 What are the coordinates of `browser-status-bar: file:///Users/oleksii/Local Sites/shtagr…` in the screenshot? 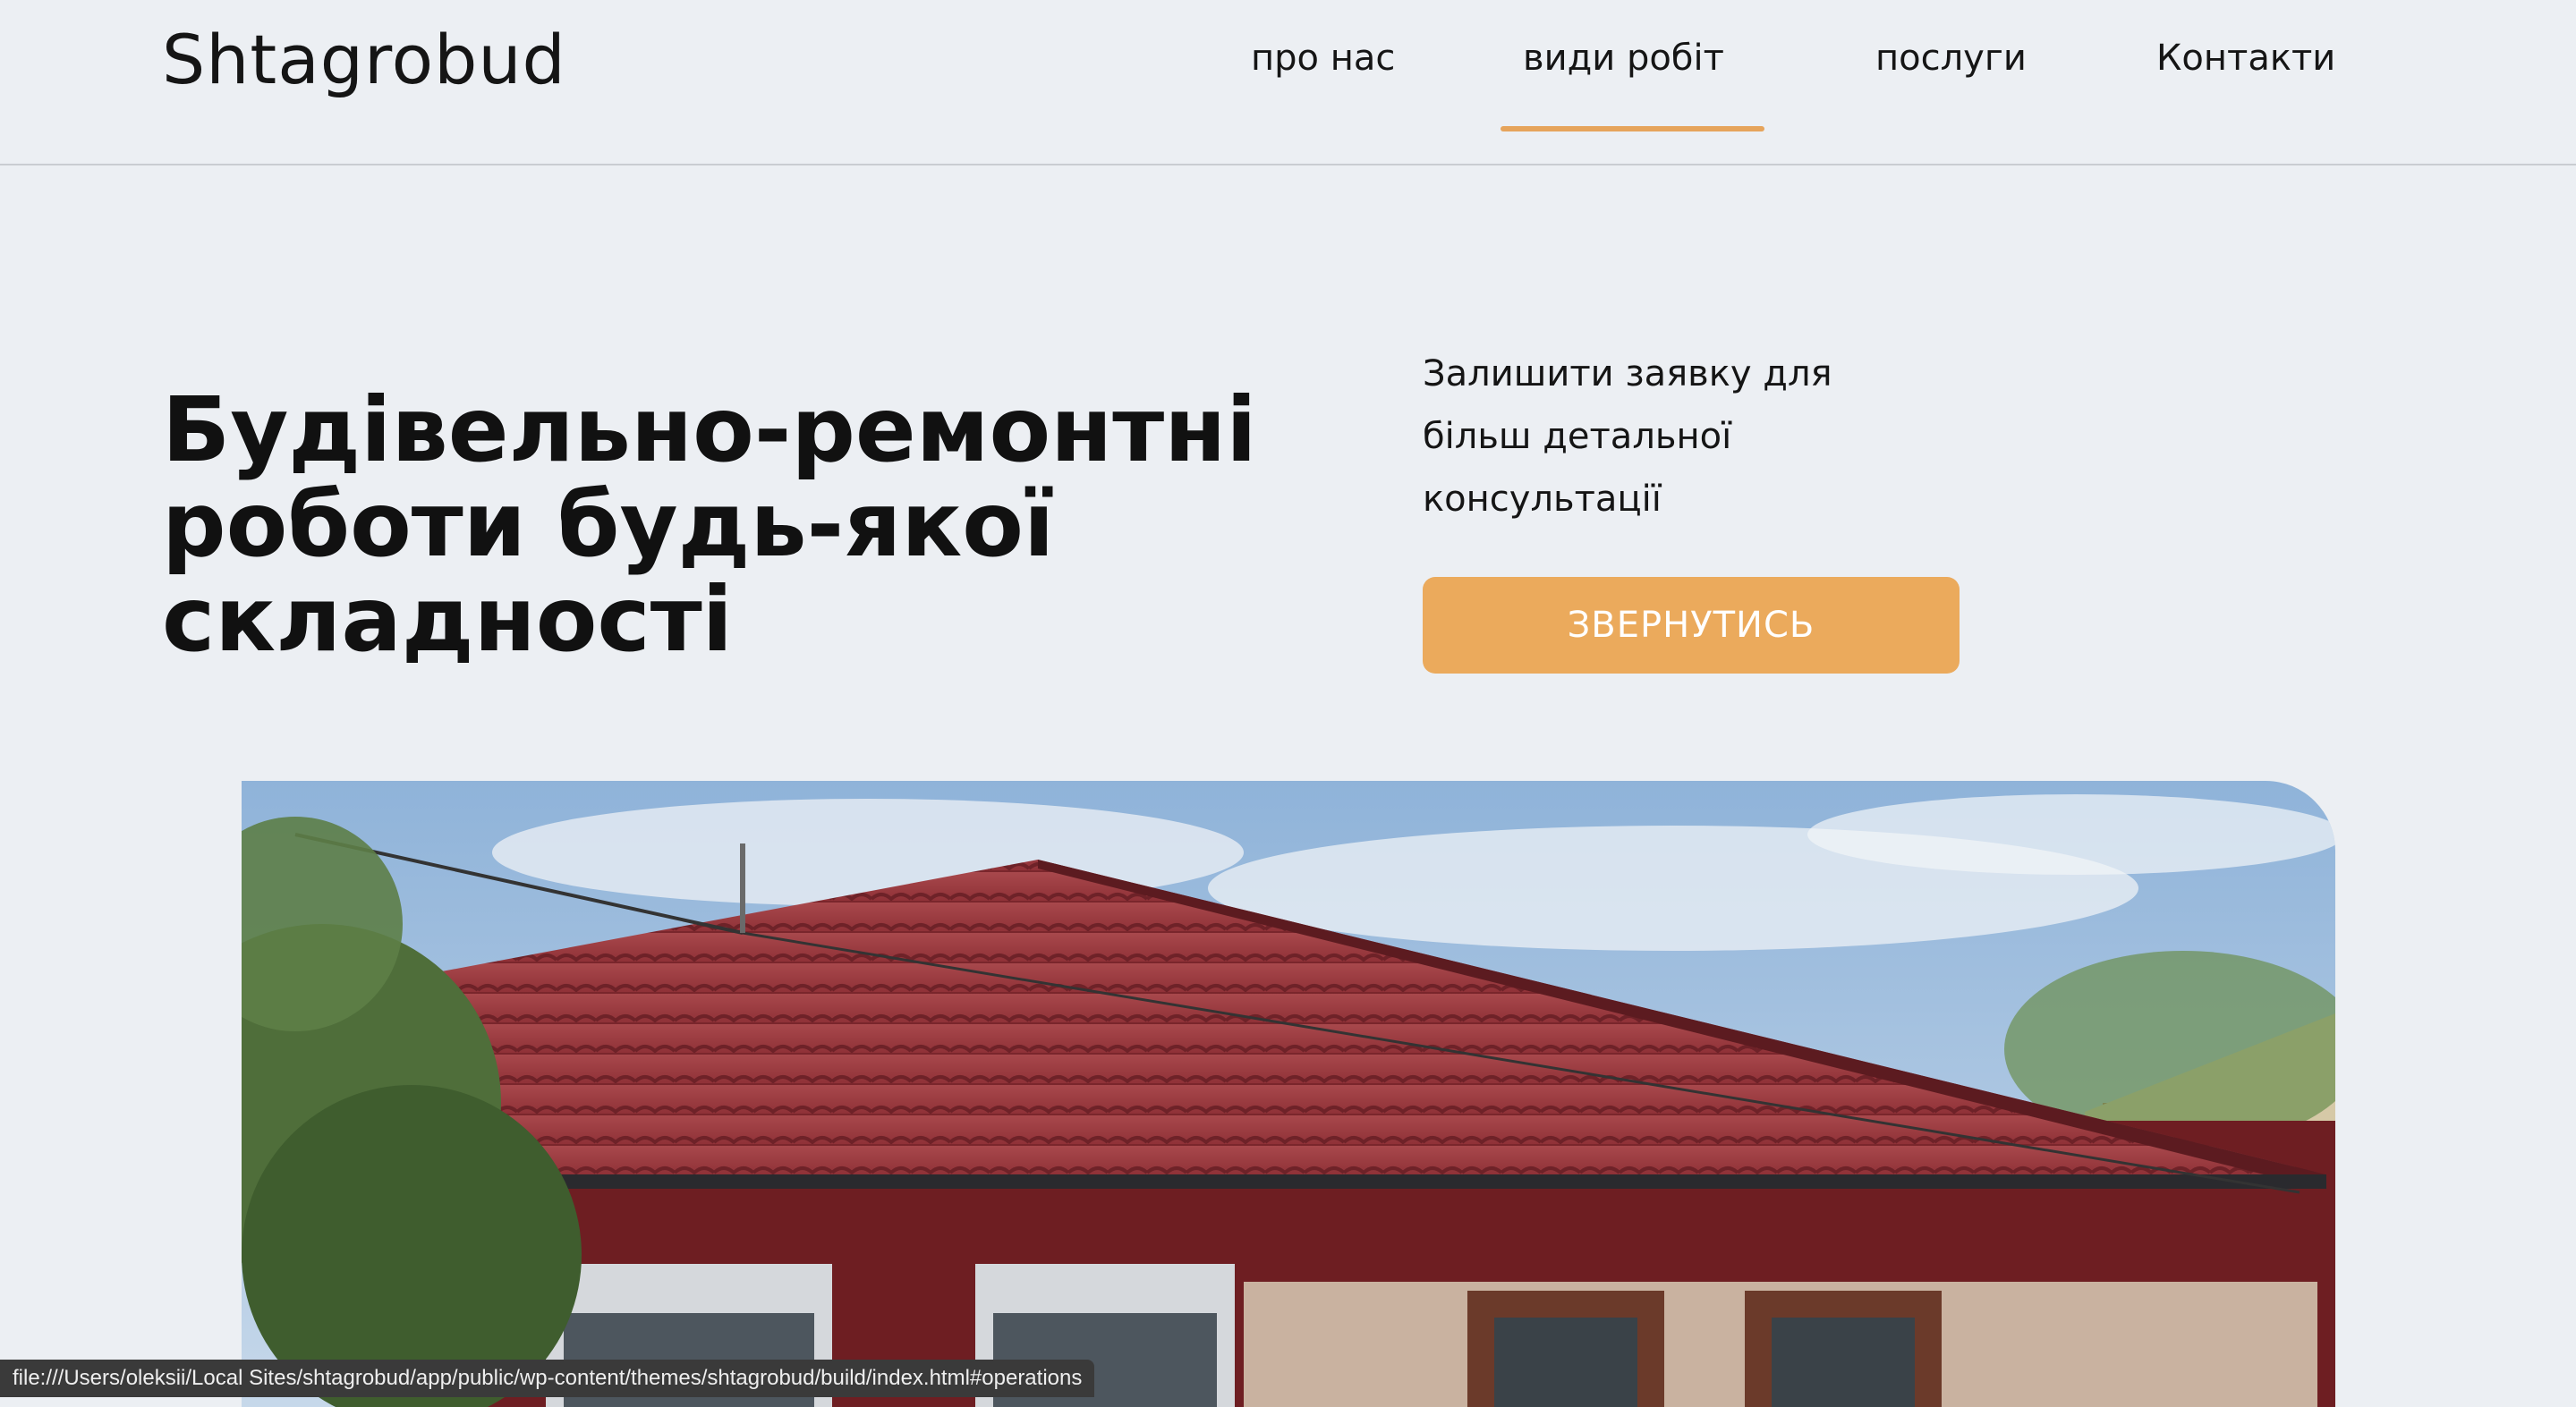 It's located at (547, 1378).